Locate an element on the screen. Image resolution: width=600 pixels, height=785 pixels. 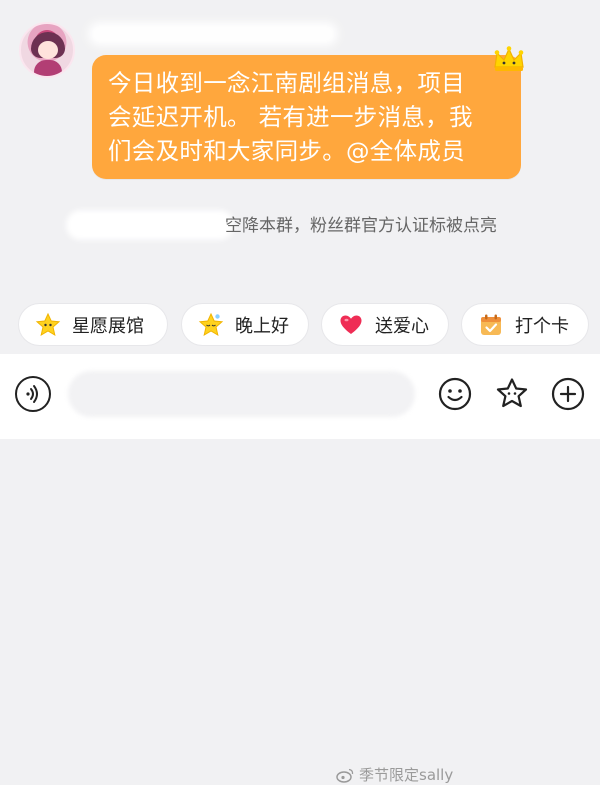
star-face-icon is located at coordinates (48, 324).